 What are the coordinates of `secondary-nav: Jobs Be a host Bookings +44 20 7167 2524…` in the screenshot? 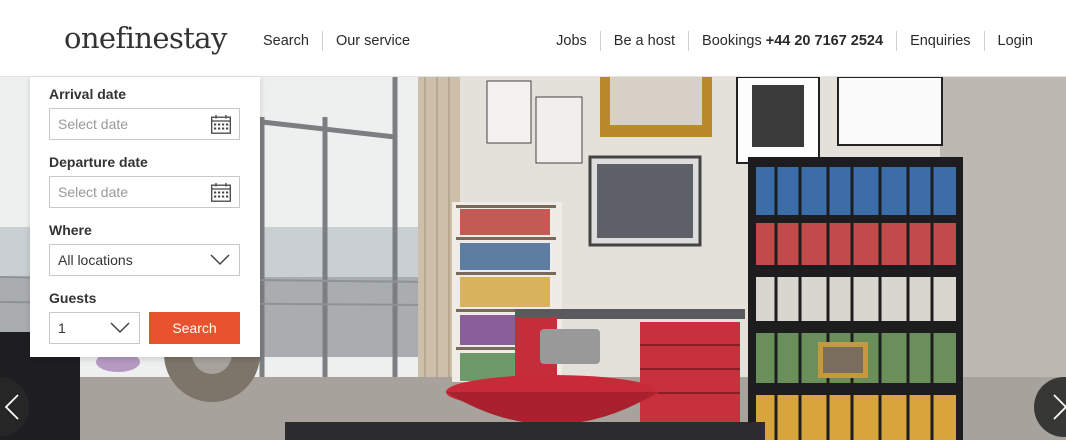 It's located at (794, 41).